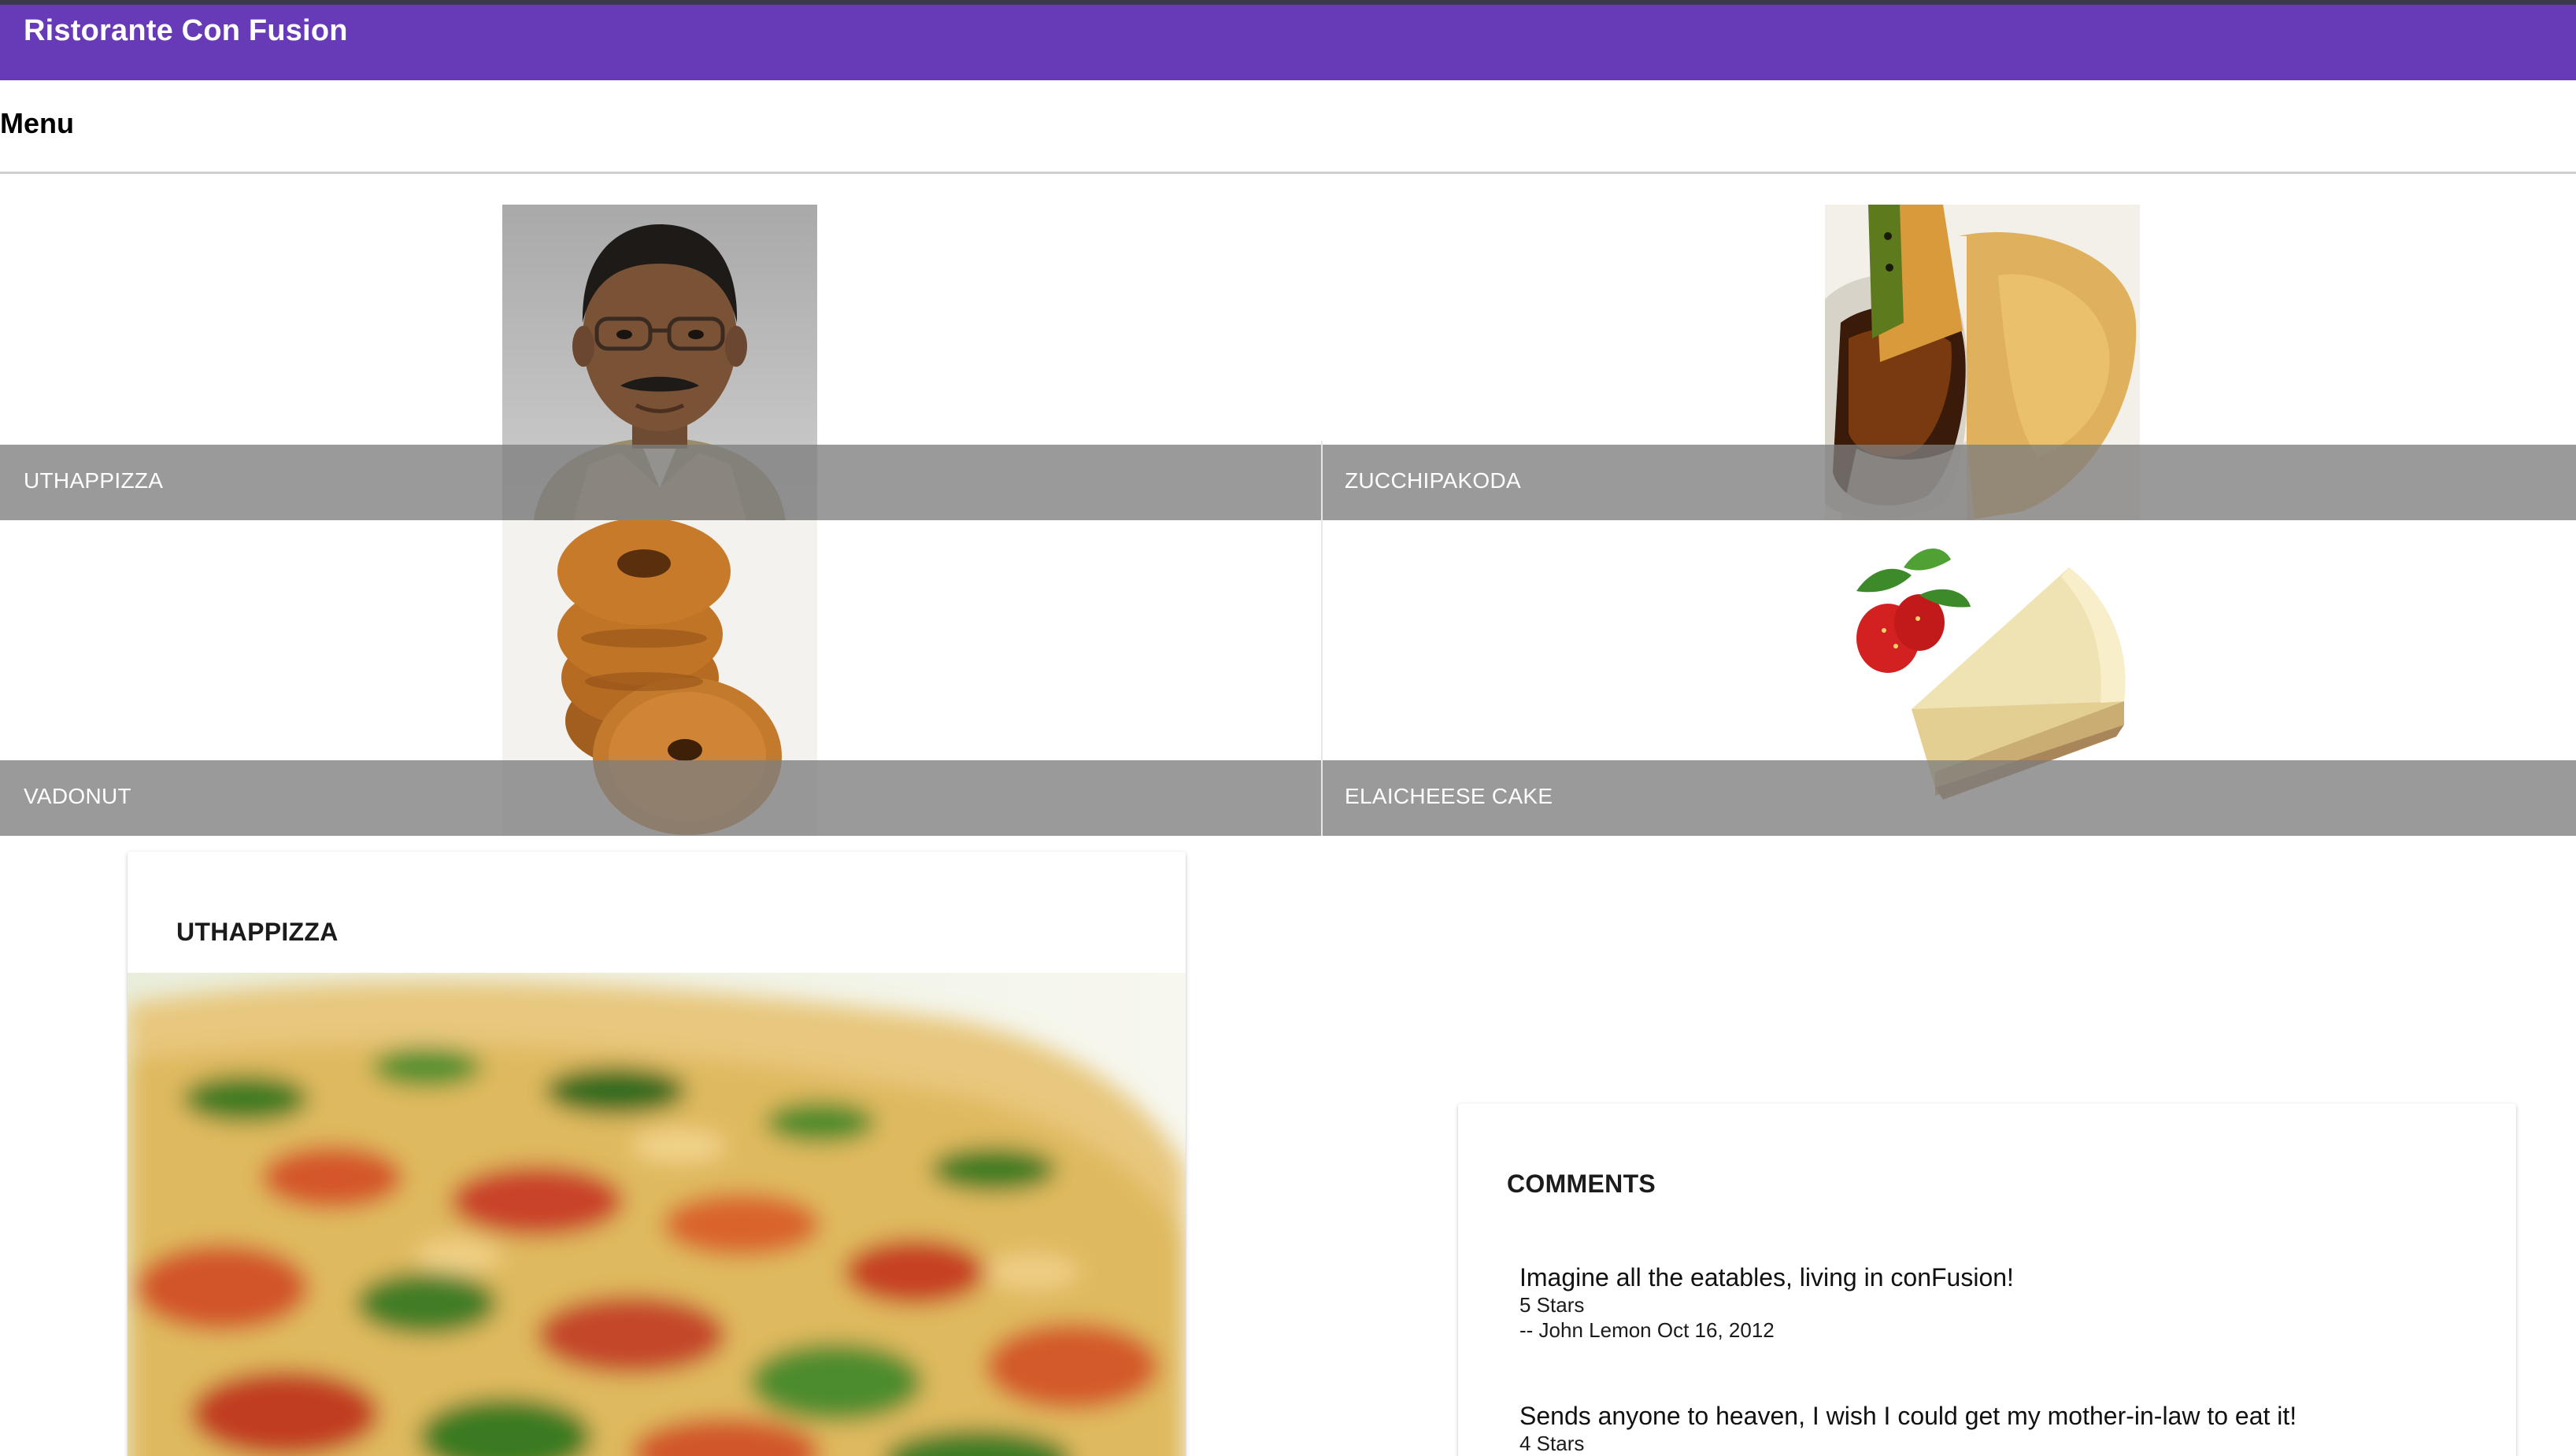 The width and height of the screenshot is (2576, 1456). I want to click on dish-detail-image, so click(657, 1214).